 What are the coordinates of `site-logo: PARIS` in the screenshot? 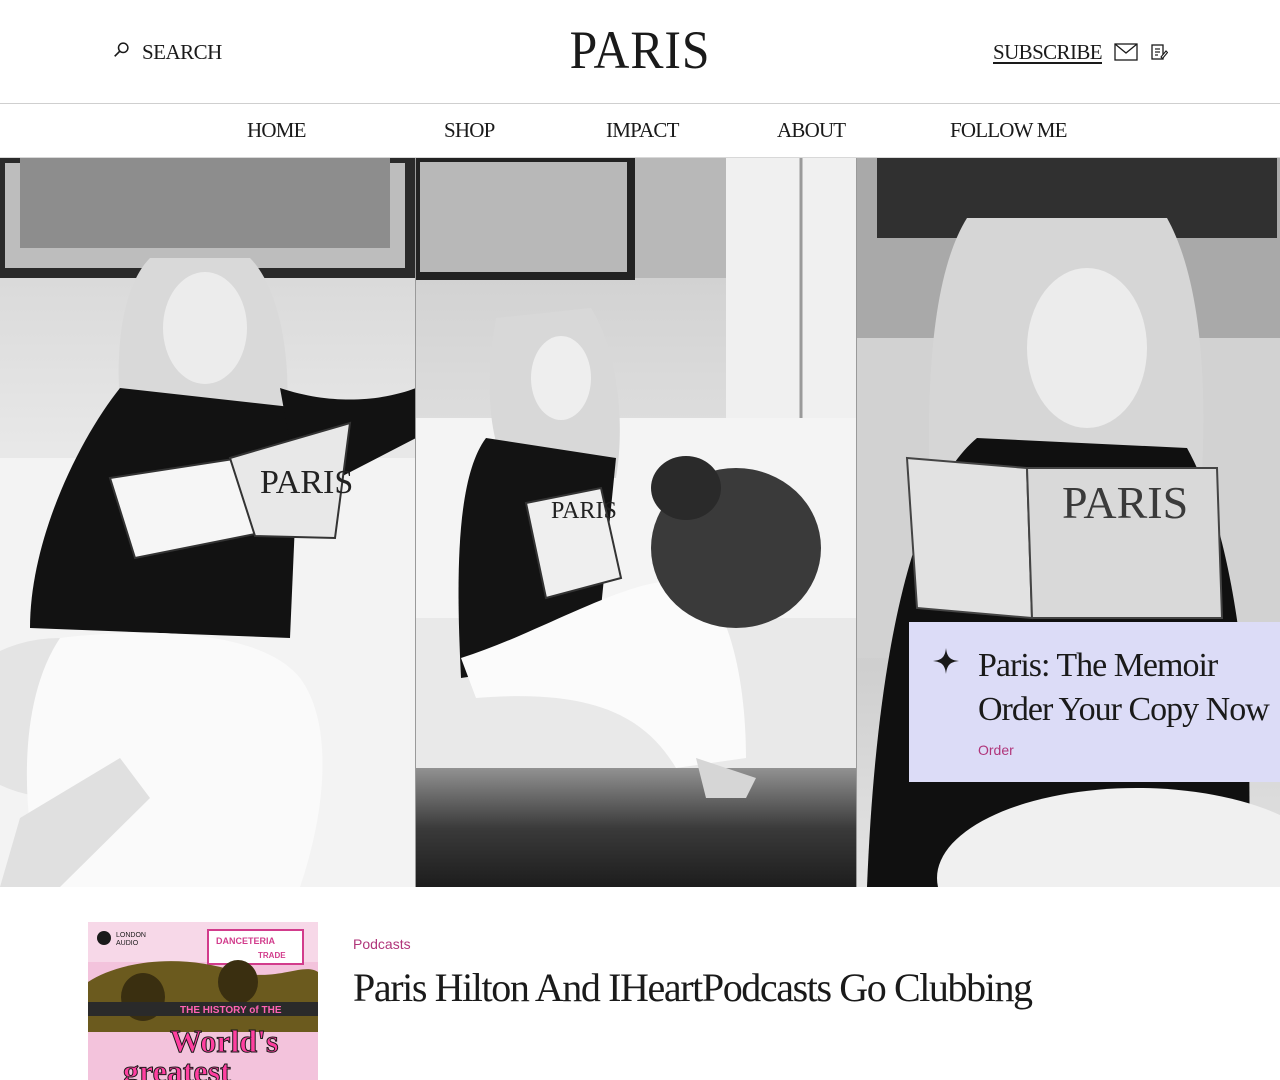 It's located at (639, 50).